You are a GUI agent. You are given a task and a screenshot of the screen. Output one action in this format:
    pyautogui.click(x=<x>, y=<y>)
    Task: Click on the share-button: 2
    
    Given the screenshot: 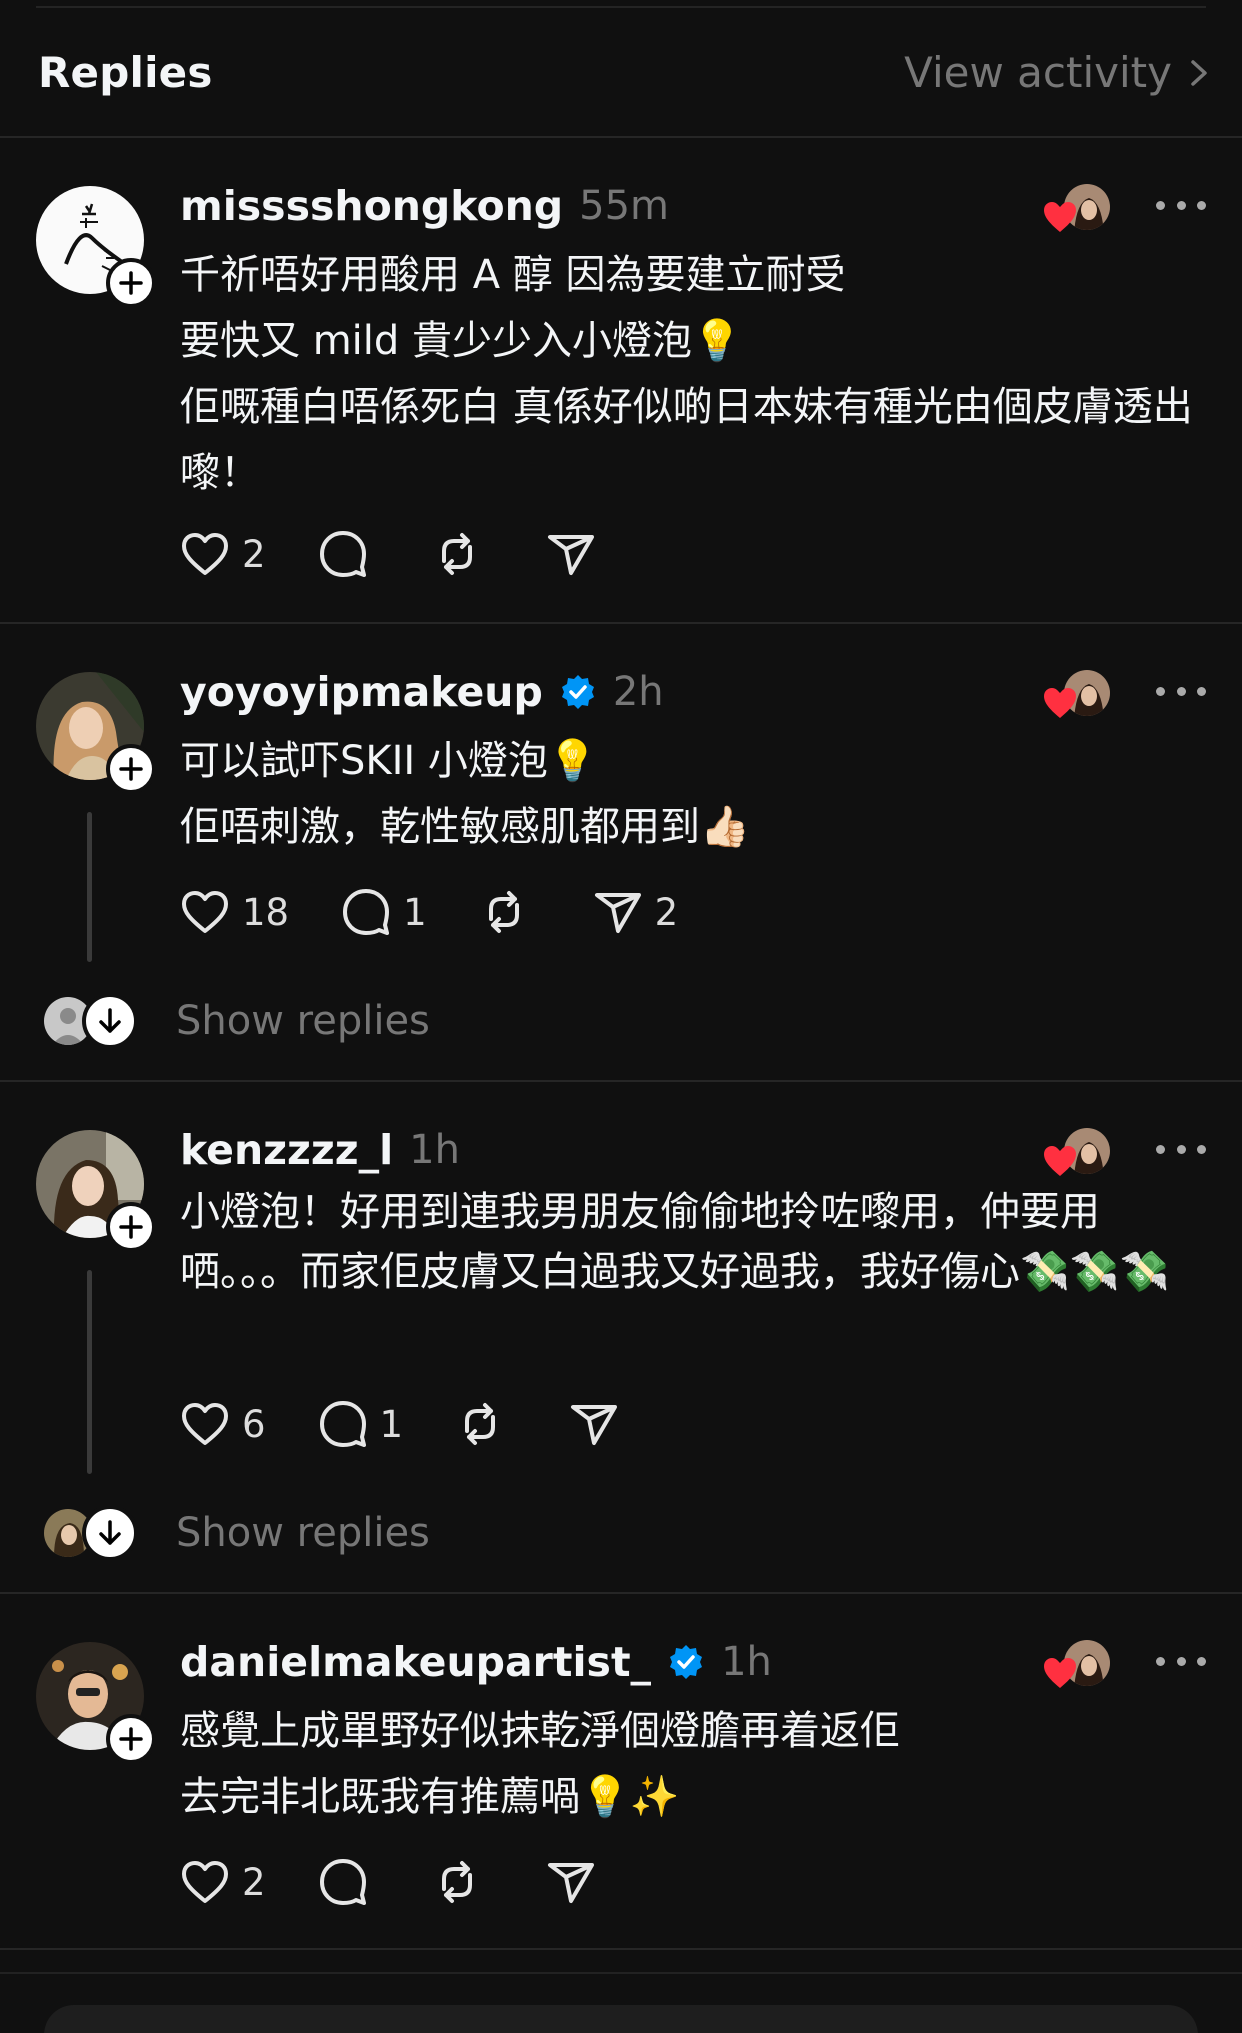 What is the action you would take?
    pyautogui.click(x=635, y=912)
    